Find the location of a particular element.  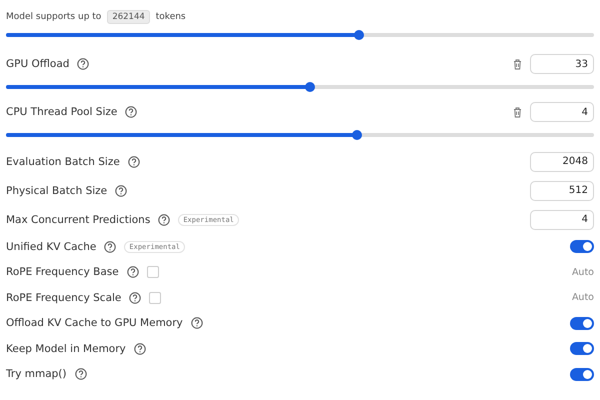

setting-label: Unified KV Cache is located at coordinates (51, 246).